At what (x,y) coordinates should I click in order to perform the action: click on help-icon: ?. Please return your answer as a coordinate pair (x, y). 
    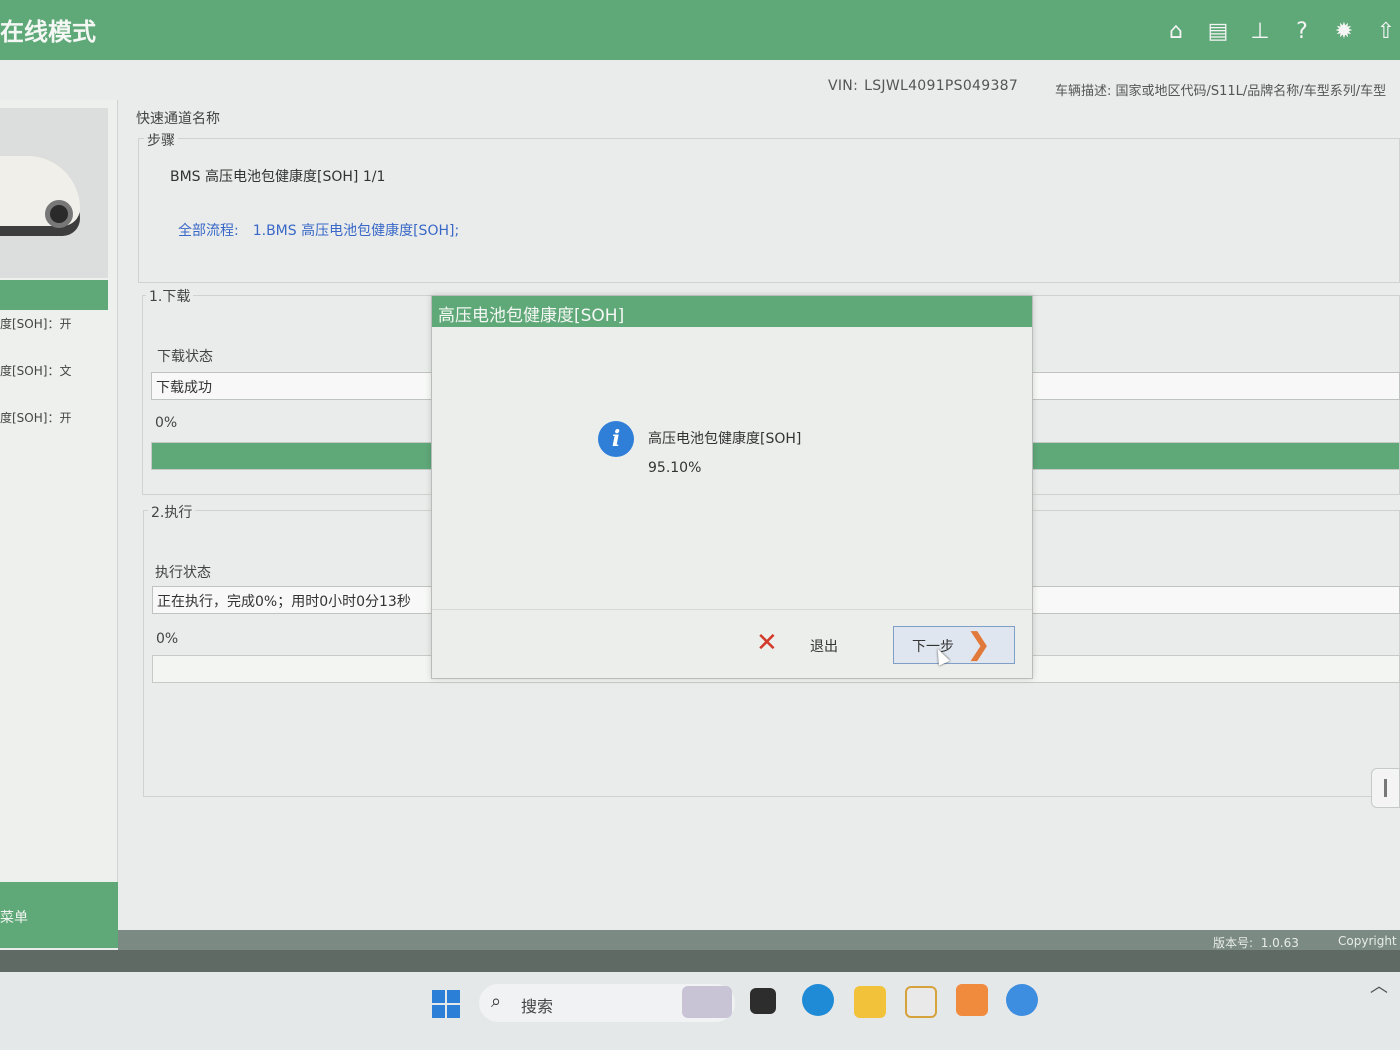
    Looking at the image, I should click on (1302, 32).